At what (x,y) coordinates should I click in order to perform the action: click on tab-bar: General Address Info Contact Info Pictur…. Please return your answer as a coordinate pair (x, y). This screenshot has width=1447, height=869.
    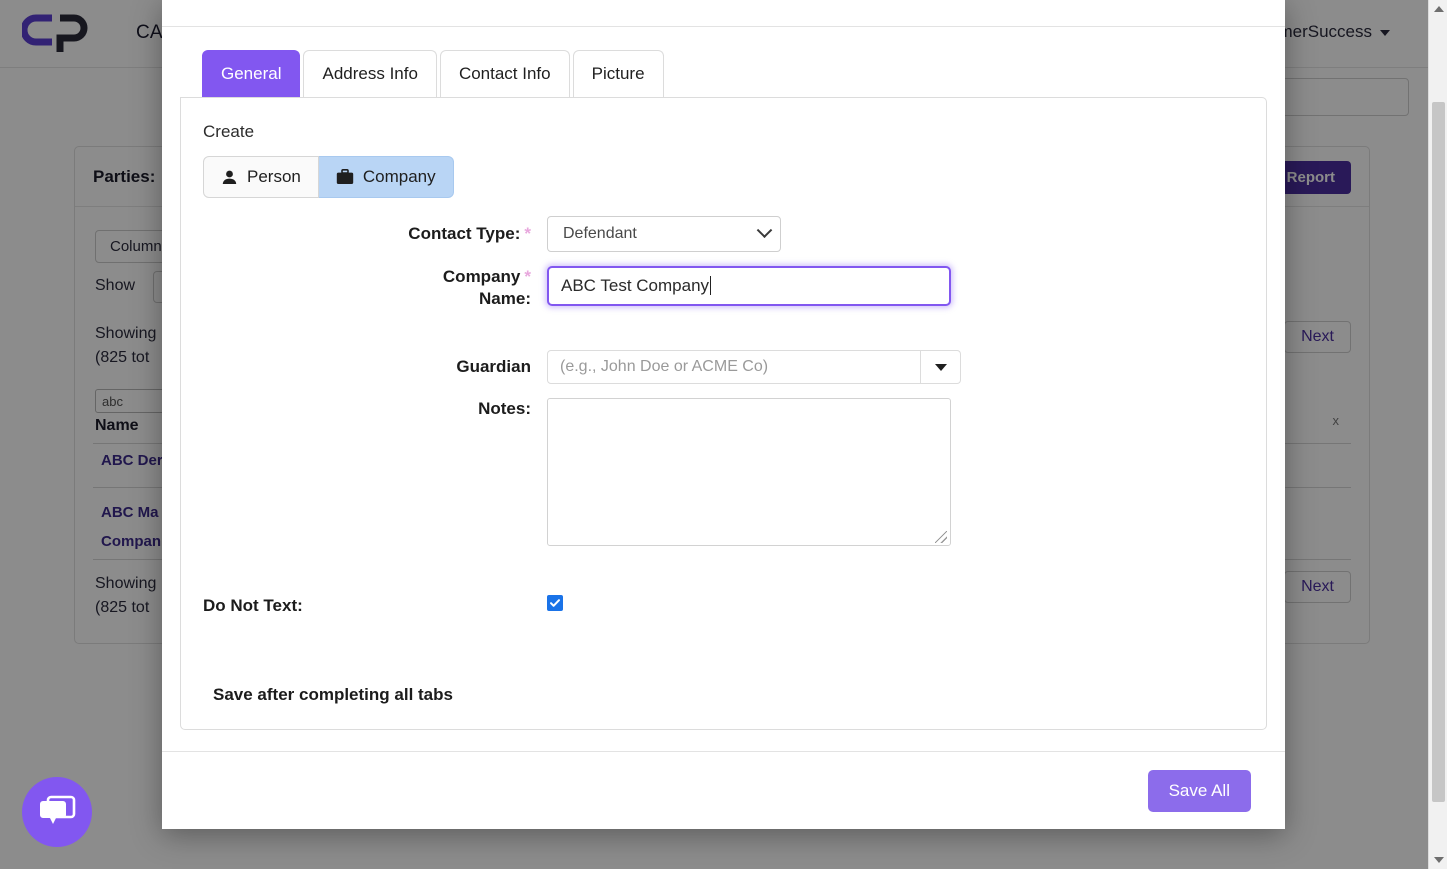
    Looking at the image, I should click on (723, 73).